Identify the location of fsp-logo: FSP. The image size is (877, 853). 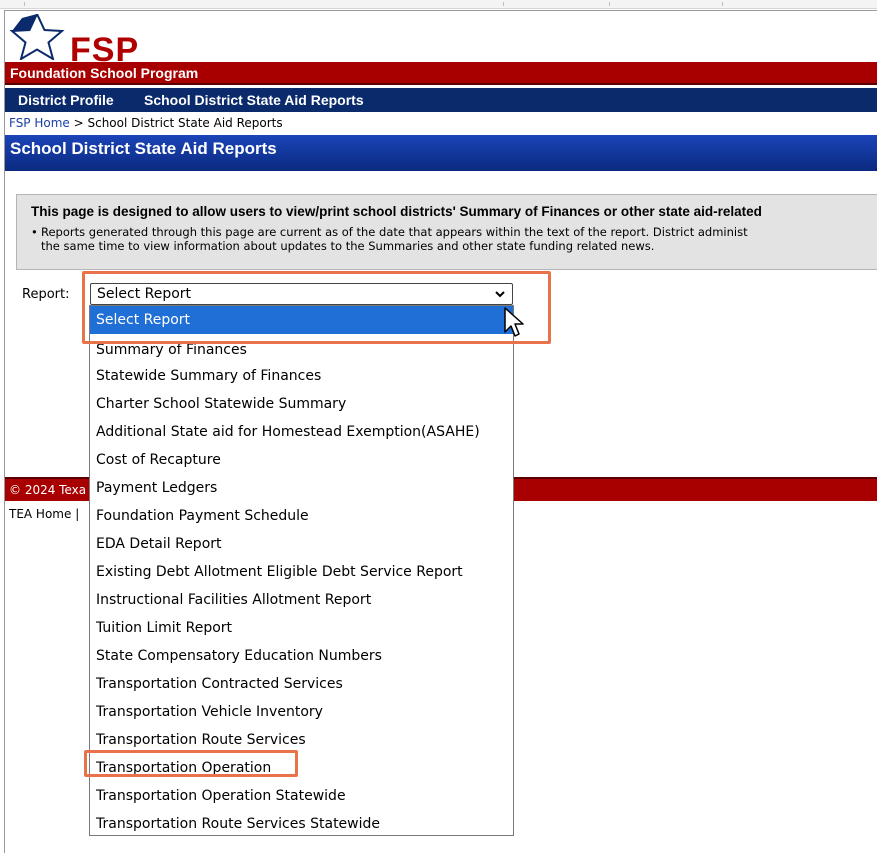
(81, 41).